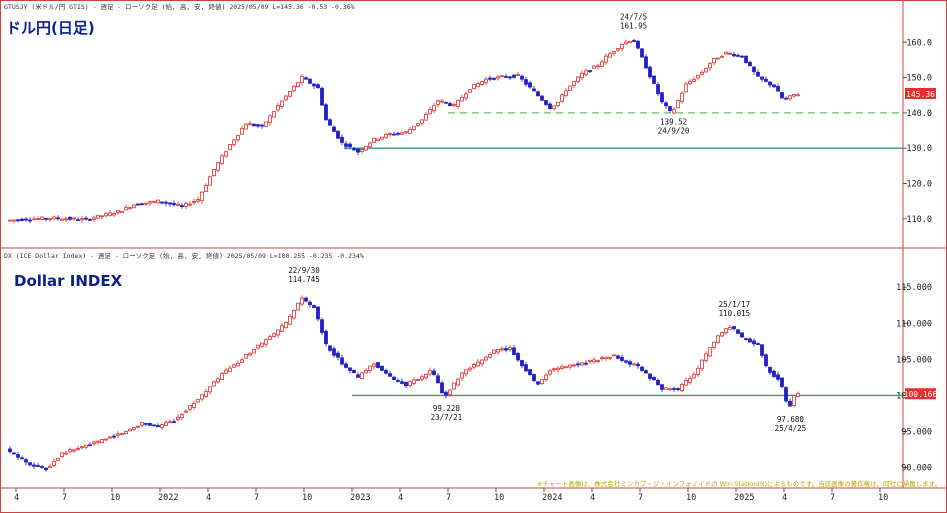  What do you see at coordinates (552, 498) in the screenshot?
I see `x-tick-label: 2024` at bounding box center [552, 498].